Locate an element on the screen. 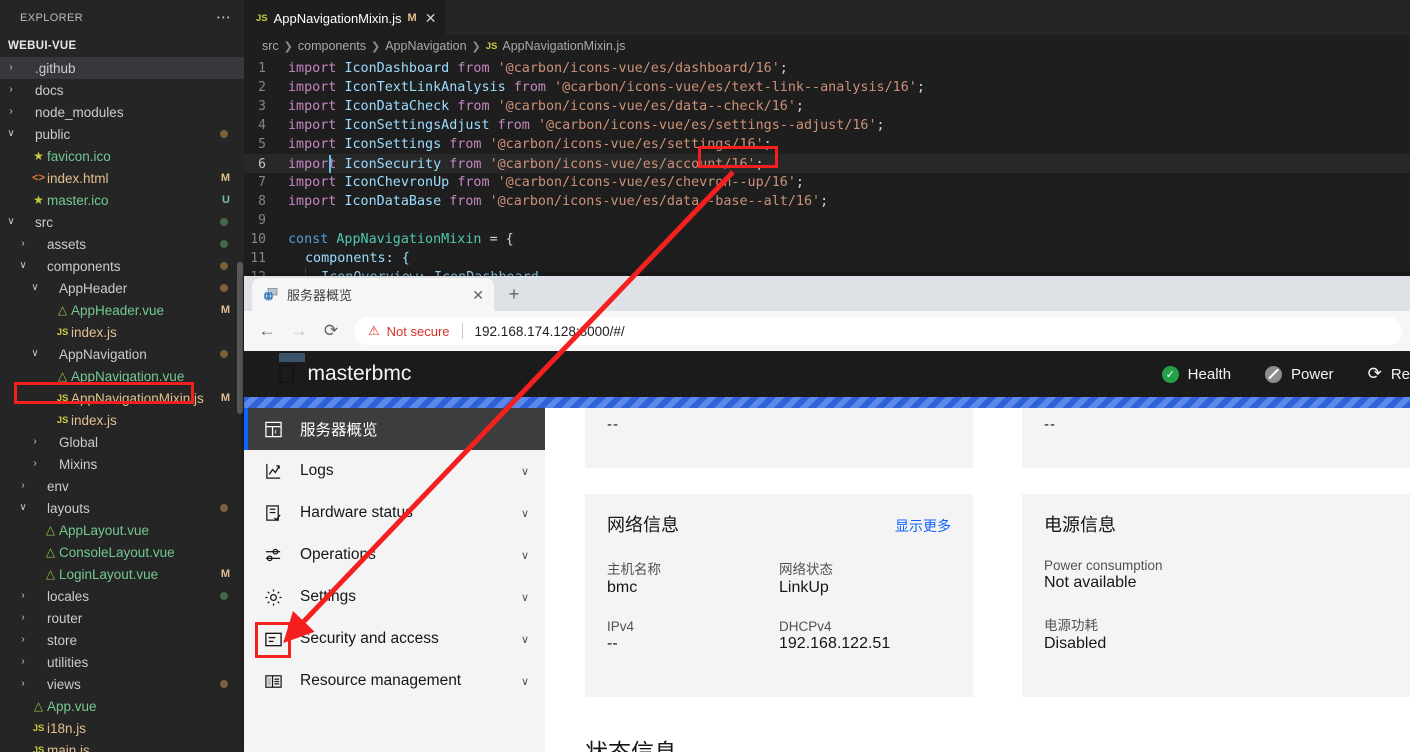  refresh-control: ⟳ Re is located at coordinates (1389, 374).